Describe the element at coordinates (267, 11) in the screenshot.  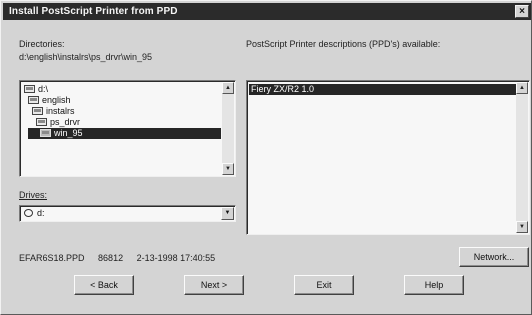
I see `title-bar: Install PostScript Printer from PPD ×` at that location.